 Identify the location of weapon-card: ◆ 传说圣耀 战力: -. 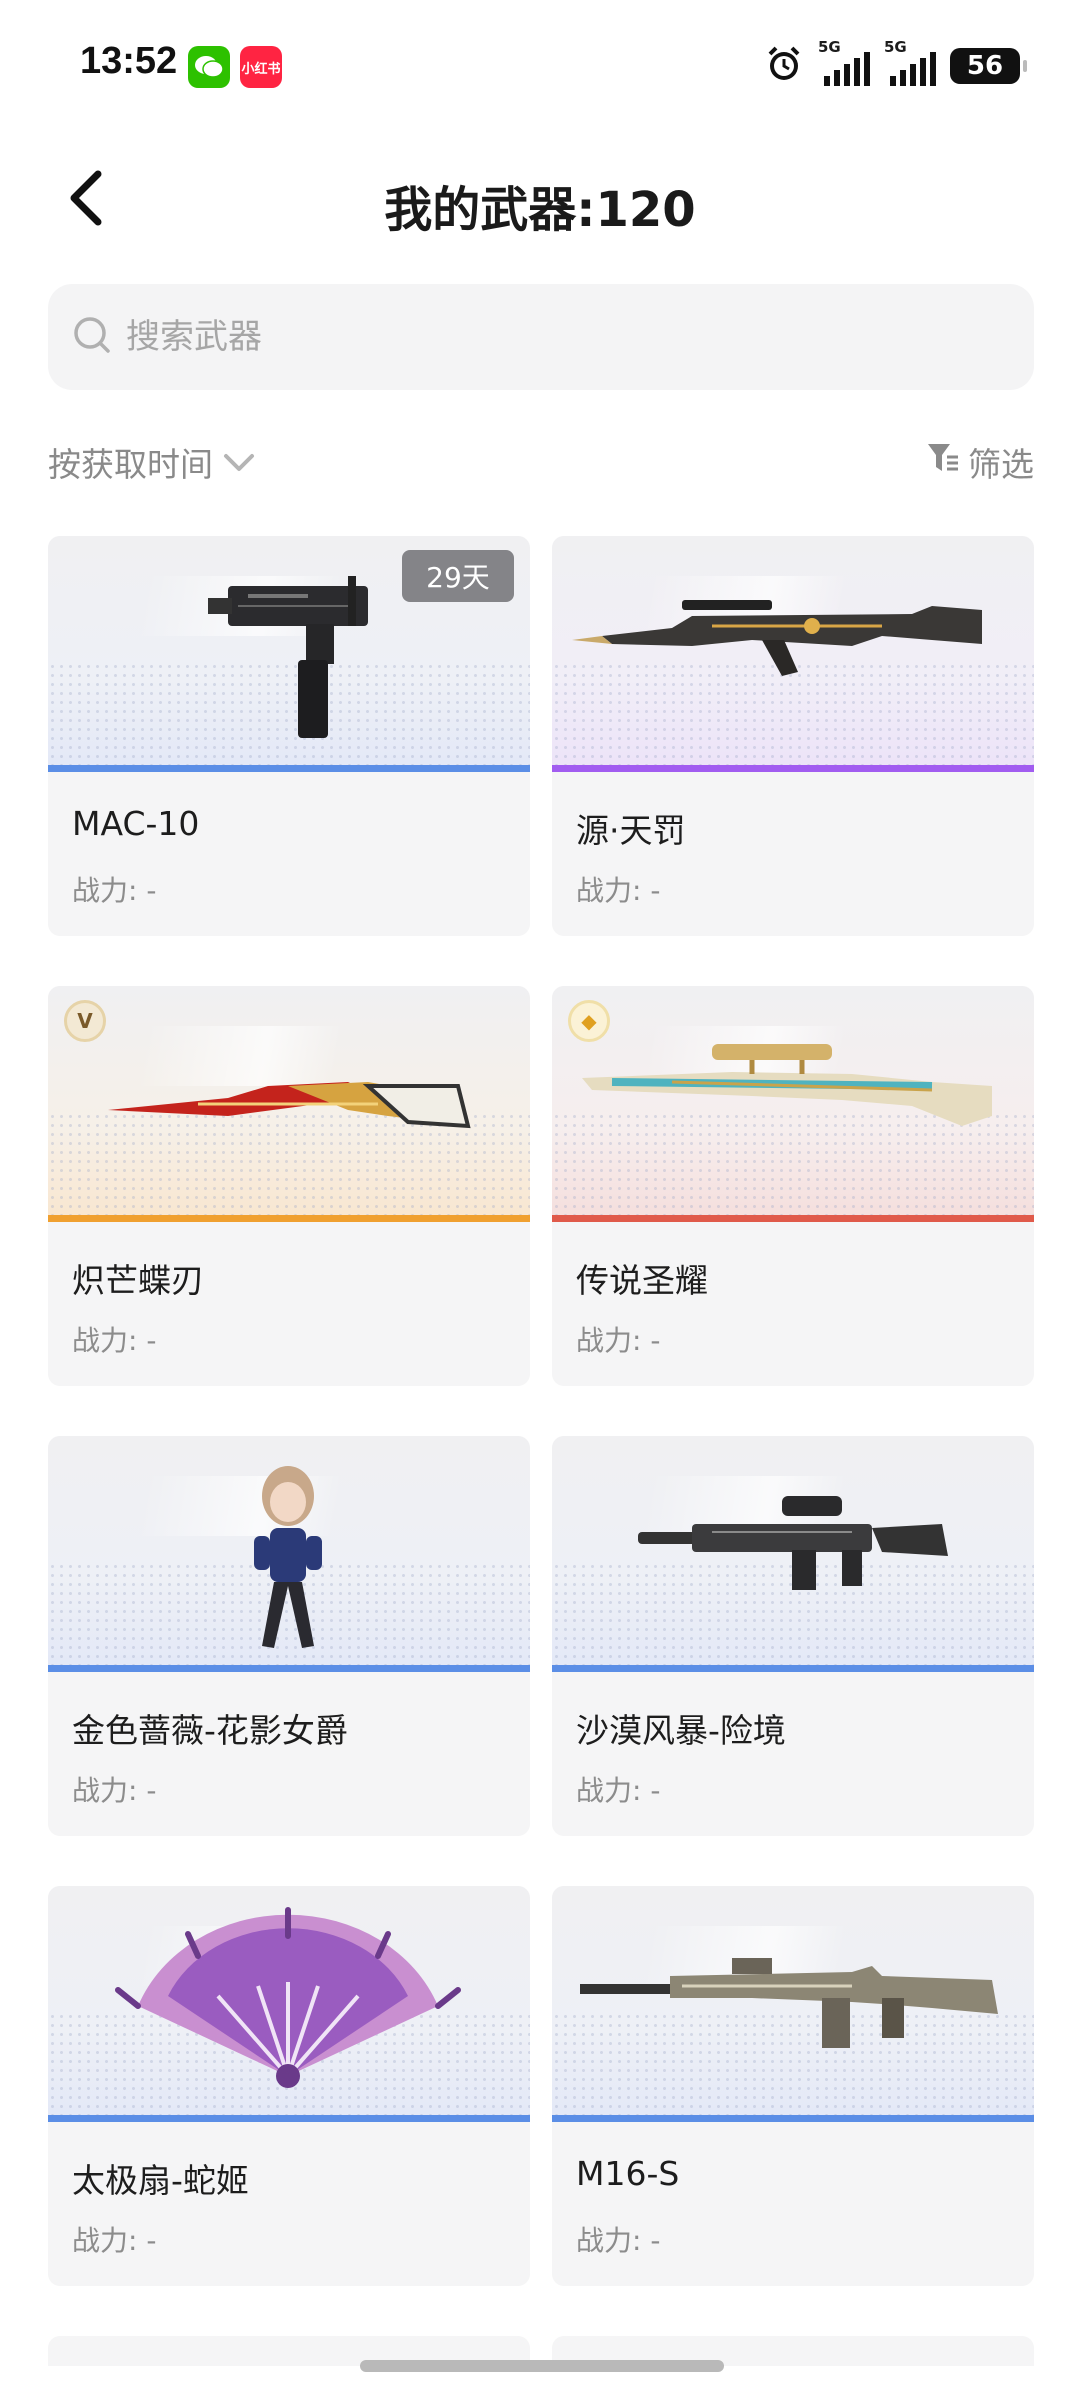
(793, 1186).